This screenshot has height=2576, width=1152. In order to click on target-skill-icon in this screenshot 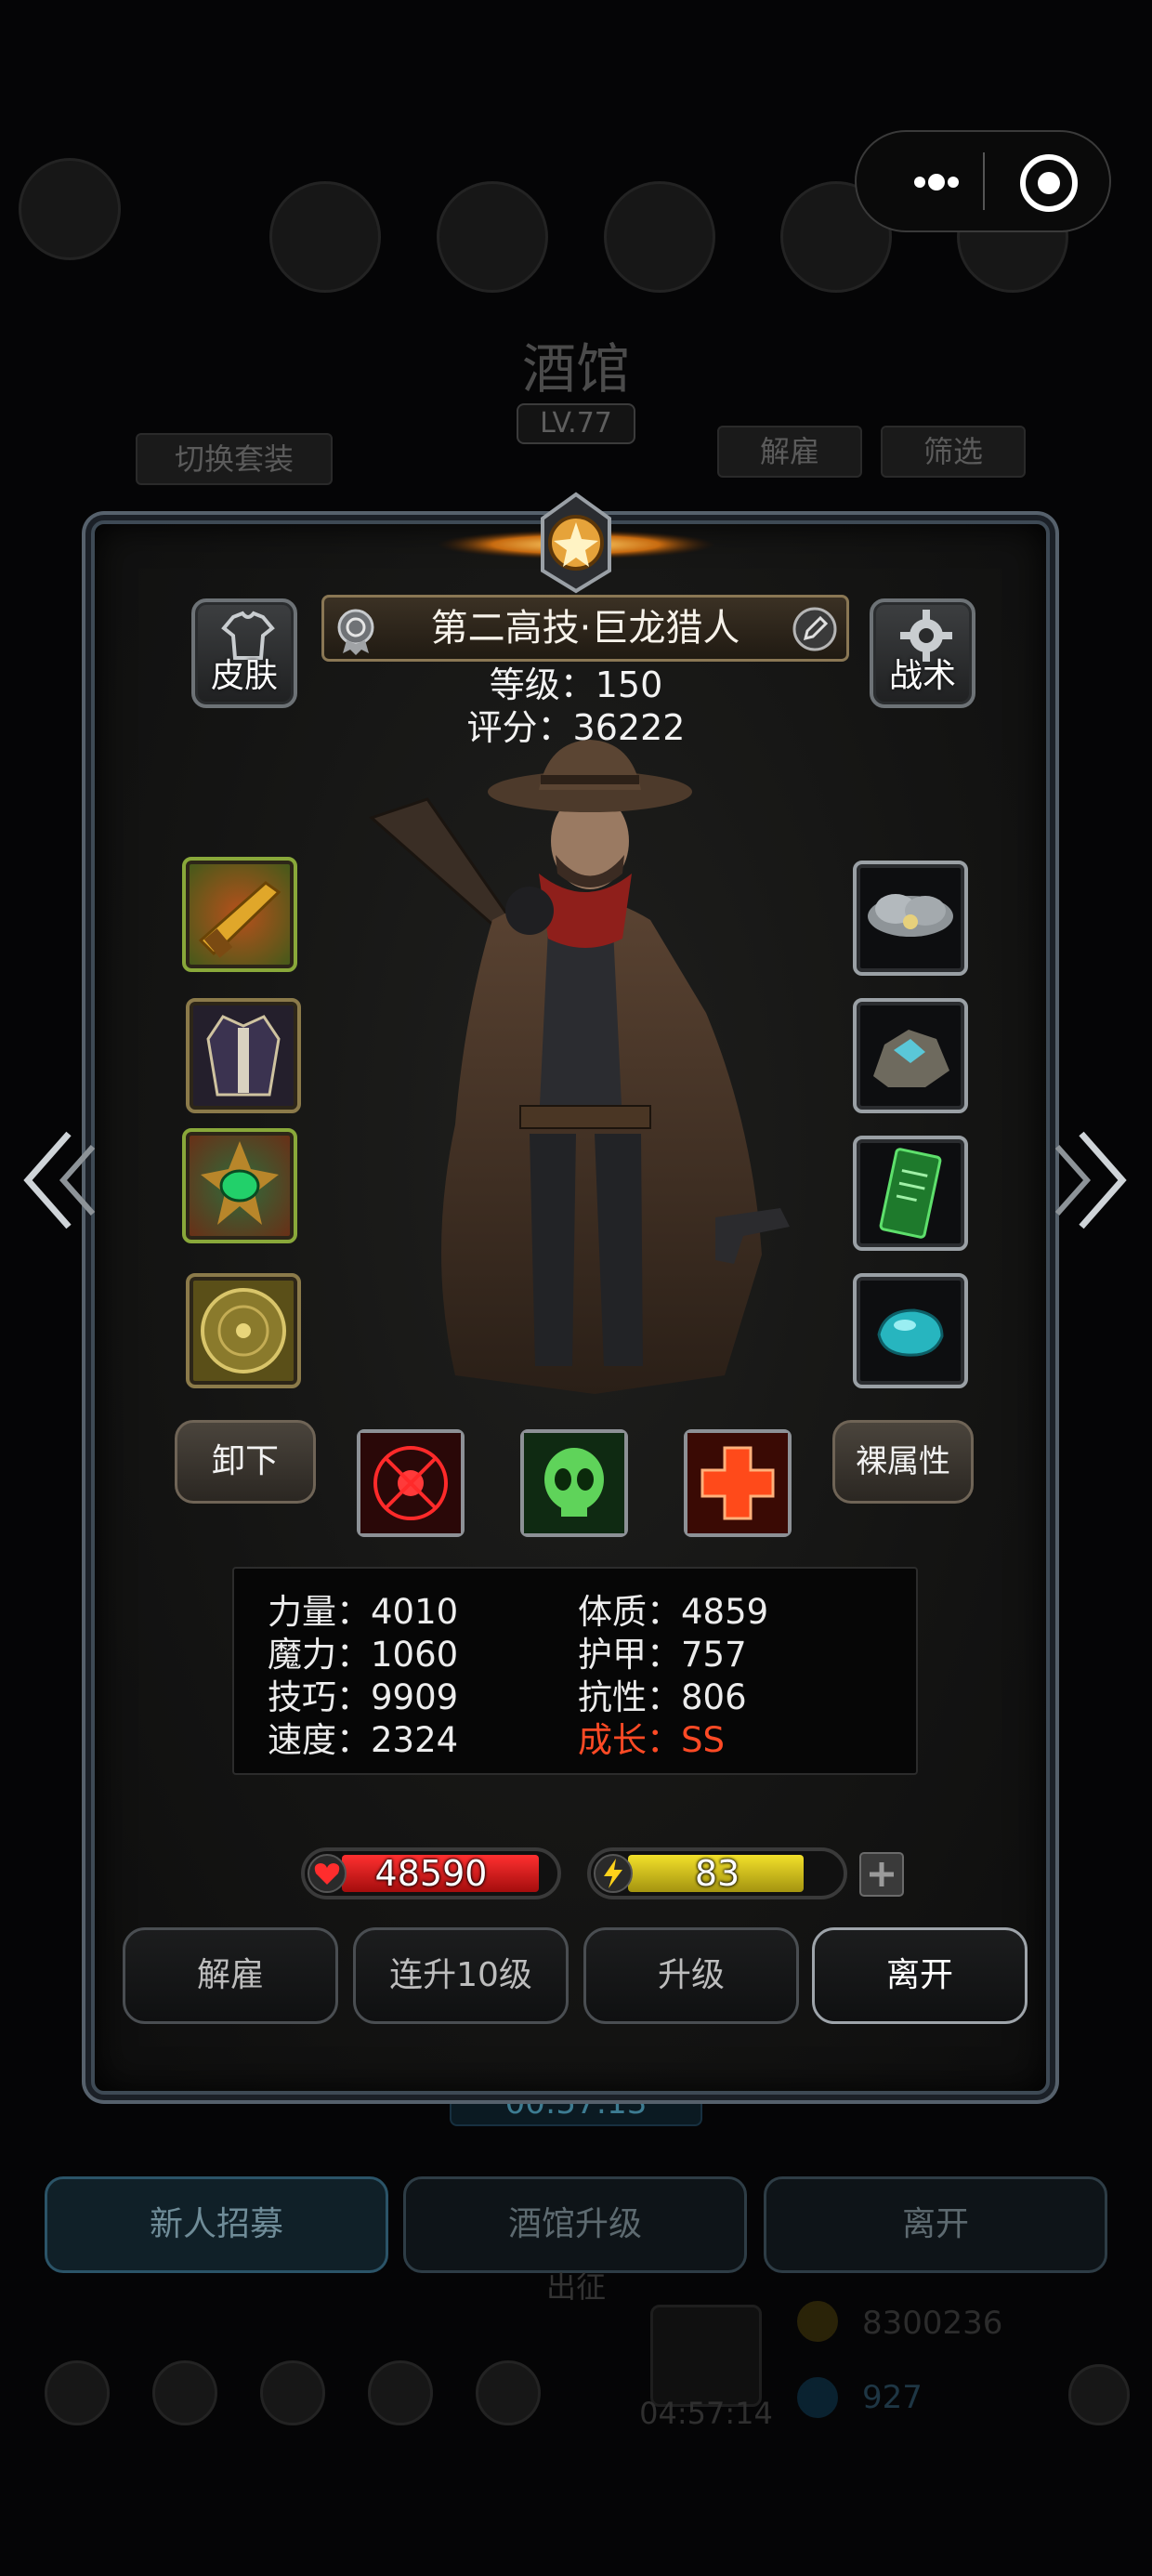, I will do `click(410, 1483)`.